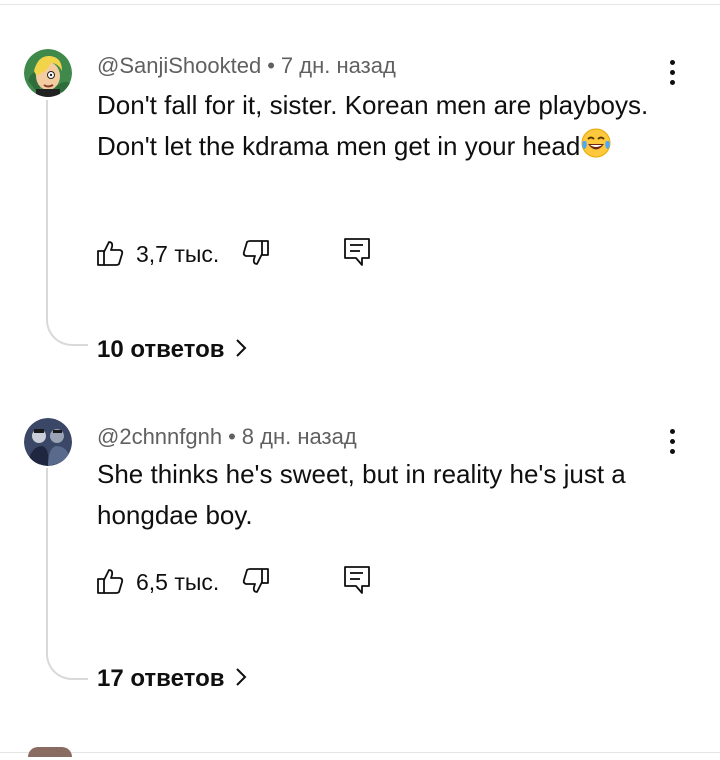 This screenshot has width=720, height=760. Describe the element at coordinates (227, 437) in the screenshot. I see `comment-meta: @2chnnfgnh • 8 дн. назад` at that location.